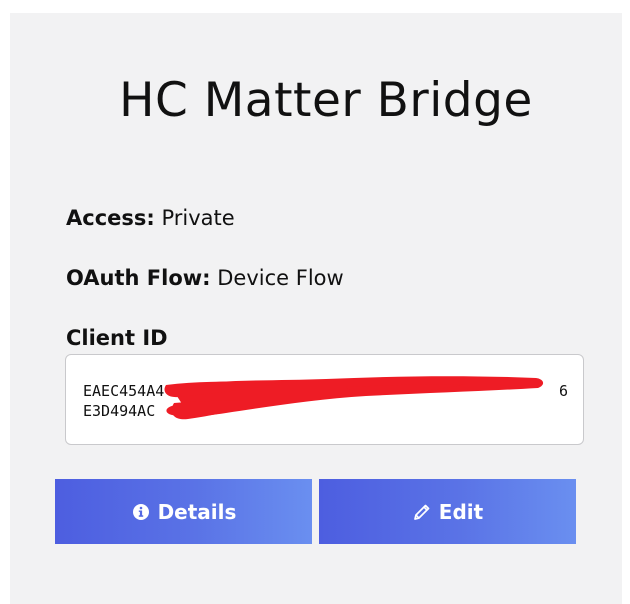 The width and height of the screenshot is (630, 604). What do you see at coordinates (110, 218) in the screenshot?
I see `access-label: Access:` at bounding box center [110, 218].